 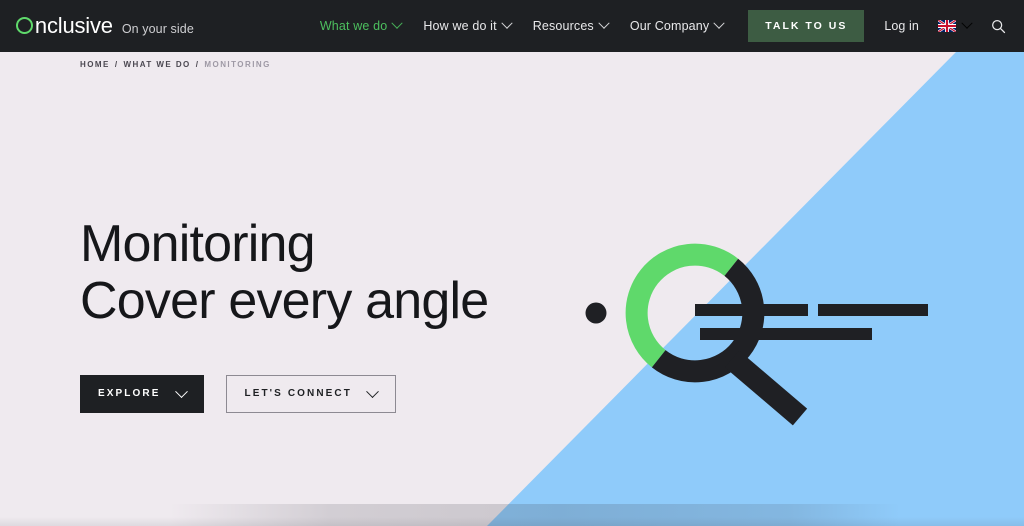 I want to click on search-icon, so click(x=999, y=26).